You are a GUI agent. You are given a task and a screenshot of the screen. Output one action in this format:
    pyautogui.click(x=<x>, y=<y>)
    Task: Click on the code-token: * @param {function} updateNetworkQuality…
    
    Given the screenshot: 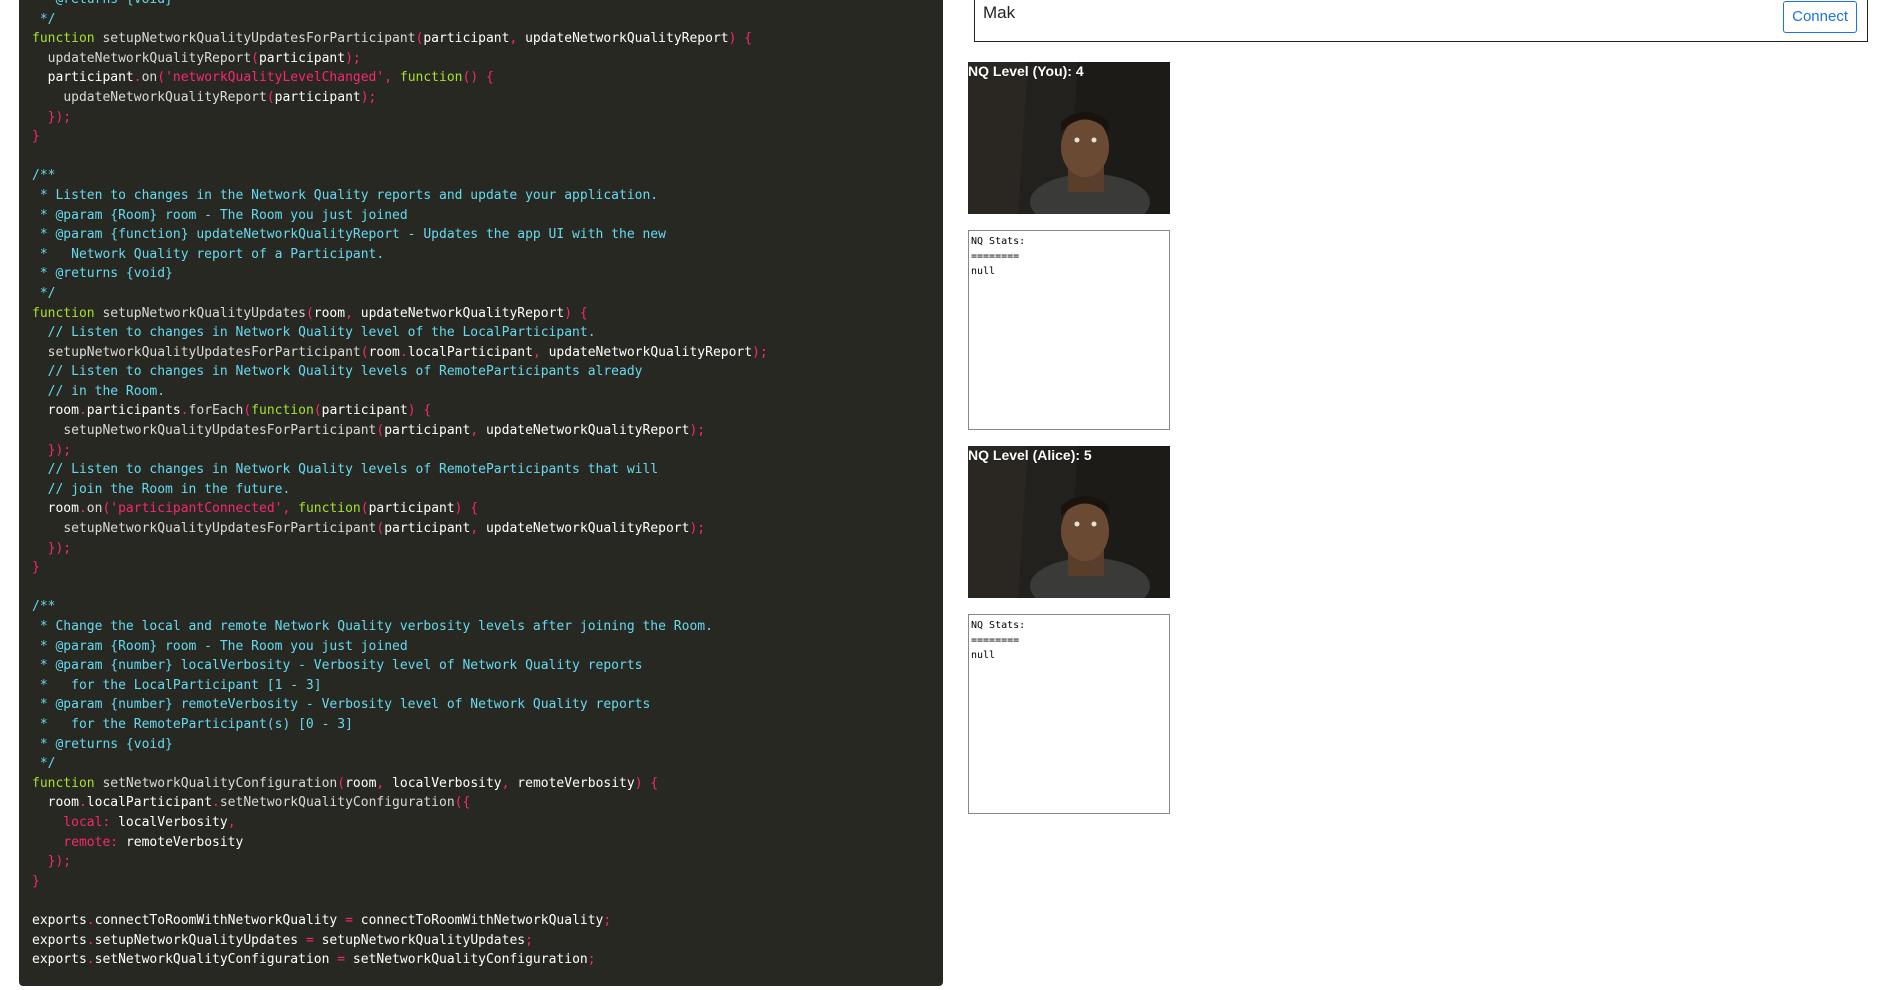 What is the action you would take?
    pyautogui.click(x=349, y=235)
    